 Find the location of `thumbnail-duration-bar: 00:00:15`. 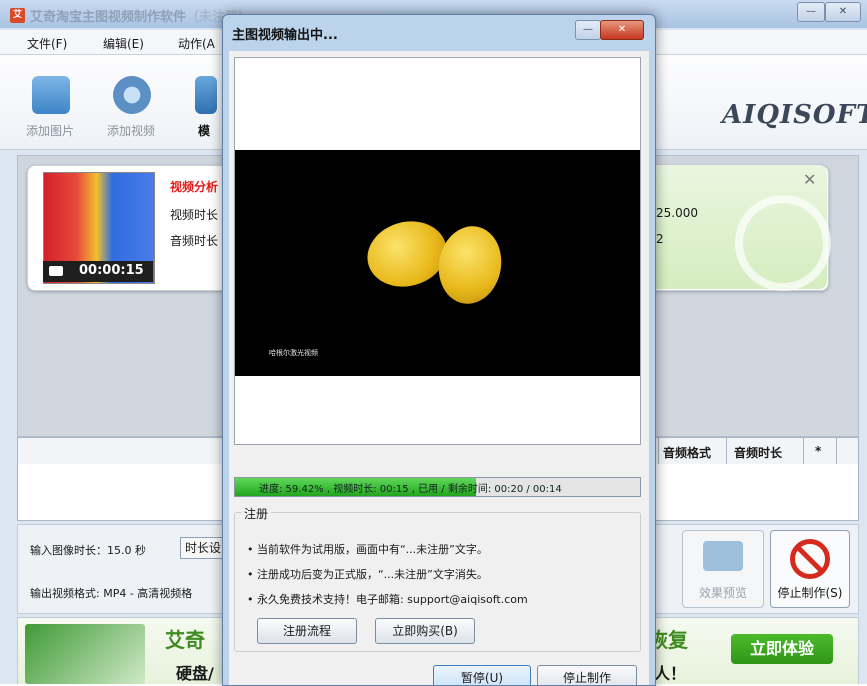

thumbnail-duration-bar: 00:00:15 is located at coordinates (98, 271).